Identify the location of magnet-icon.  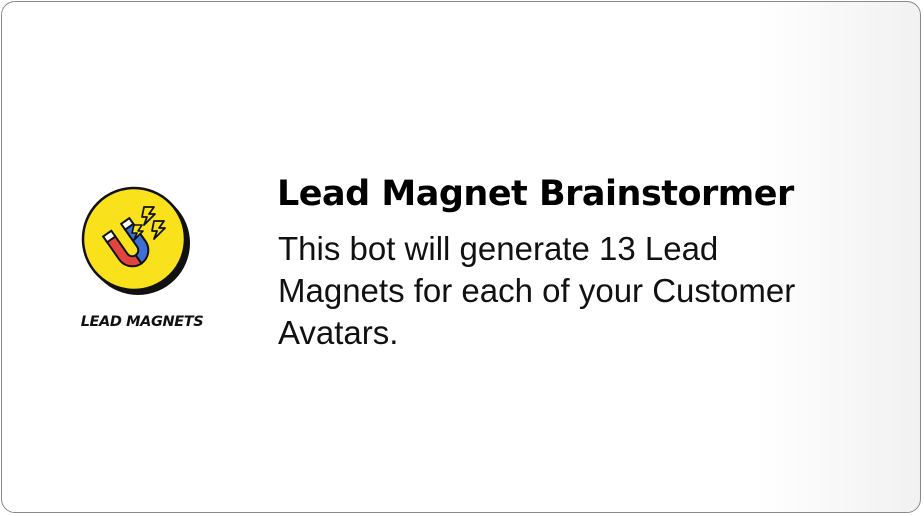
(135, 240).